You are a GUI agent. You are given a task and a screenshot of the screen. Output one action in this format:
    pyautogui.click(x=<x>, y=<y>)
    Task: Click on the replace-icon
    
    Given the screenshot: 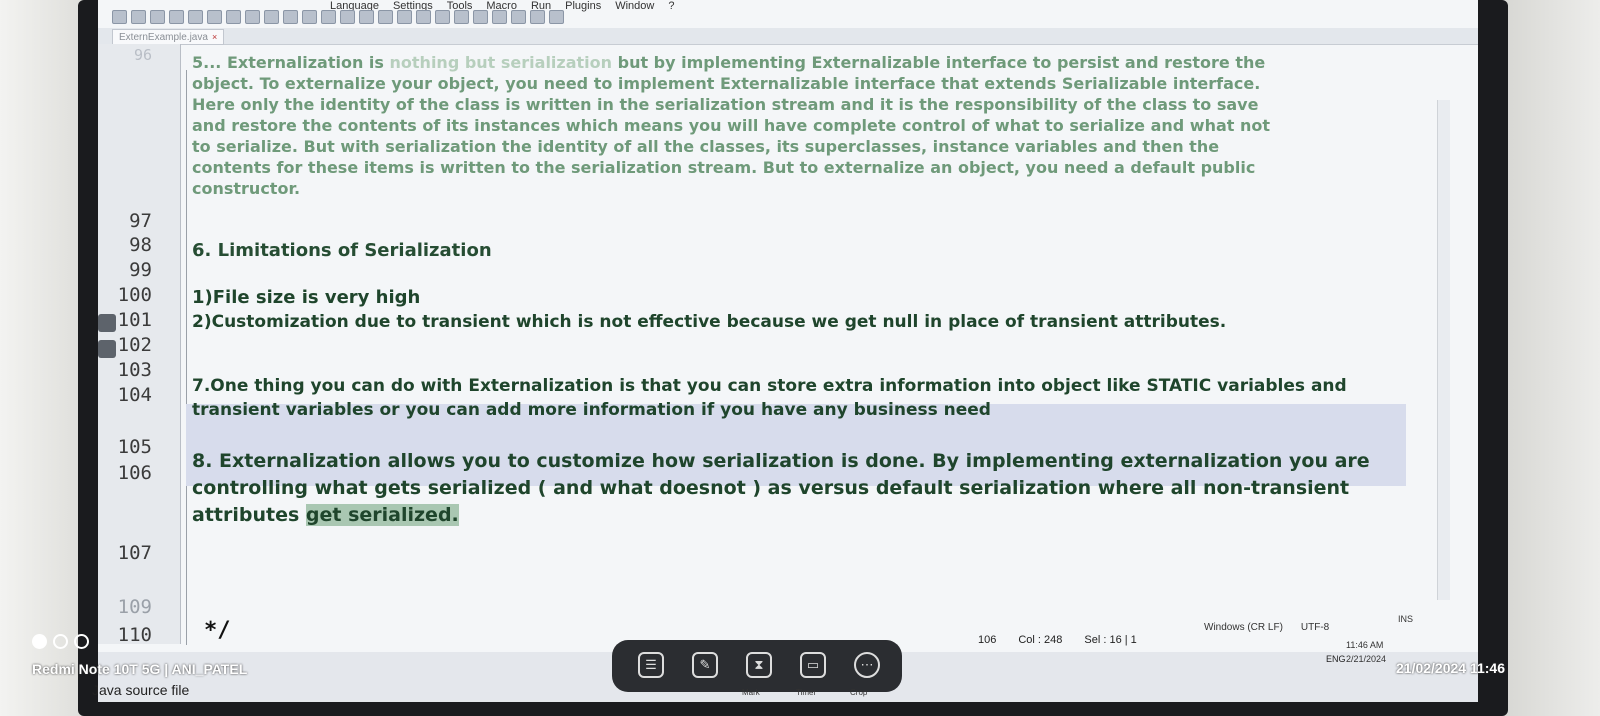 What is the action you would take?
    pyautogui.click(x=347, y=17)
    